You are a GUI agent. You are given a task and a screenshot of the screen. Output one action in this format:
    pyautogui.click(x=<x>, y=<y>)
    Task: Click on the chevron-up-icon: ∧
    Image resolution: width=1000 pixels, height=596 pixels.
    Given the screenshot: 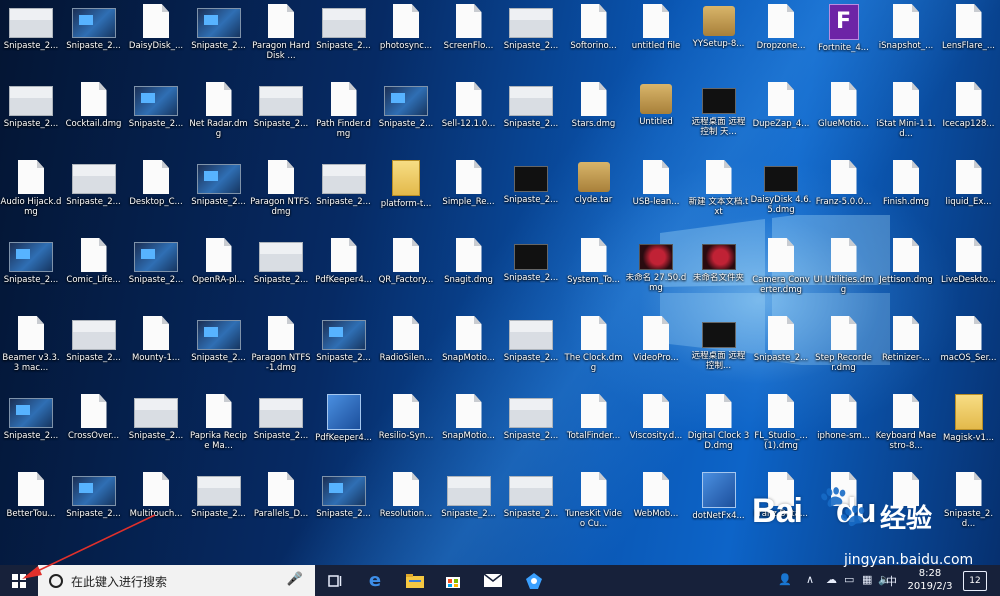 What is the action you would take?
    pyautogui.click(x=810, y=579)
    